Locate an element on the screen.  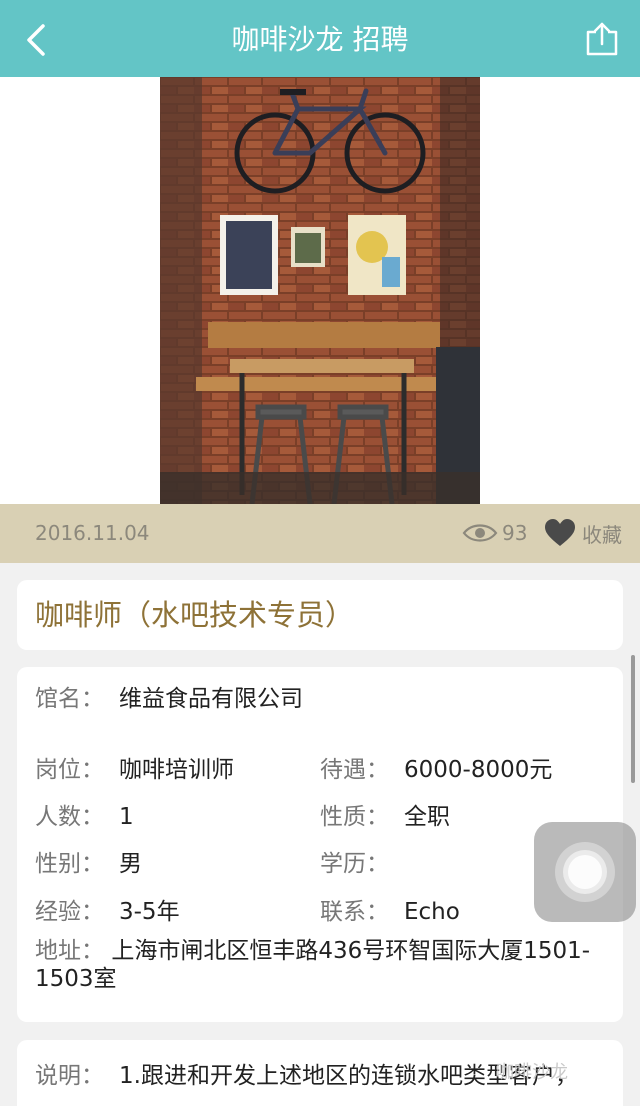
experience-label: 经验： is located at coordinates (69, 912).